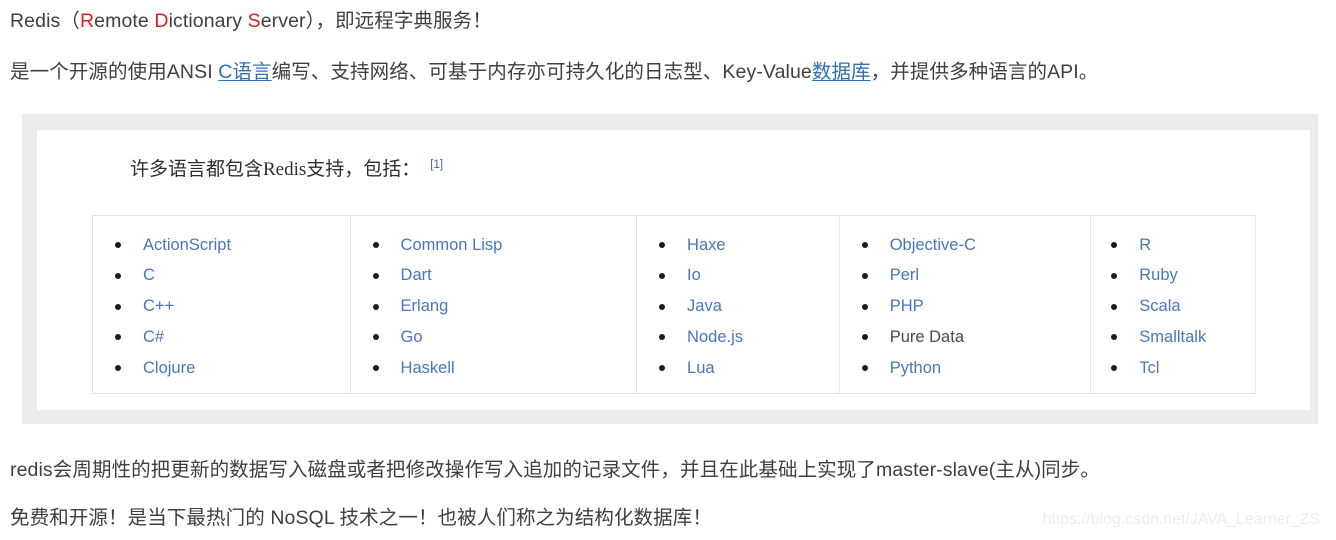  I want to click on intro-text-1: Redis（, so click(45, 21).